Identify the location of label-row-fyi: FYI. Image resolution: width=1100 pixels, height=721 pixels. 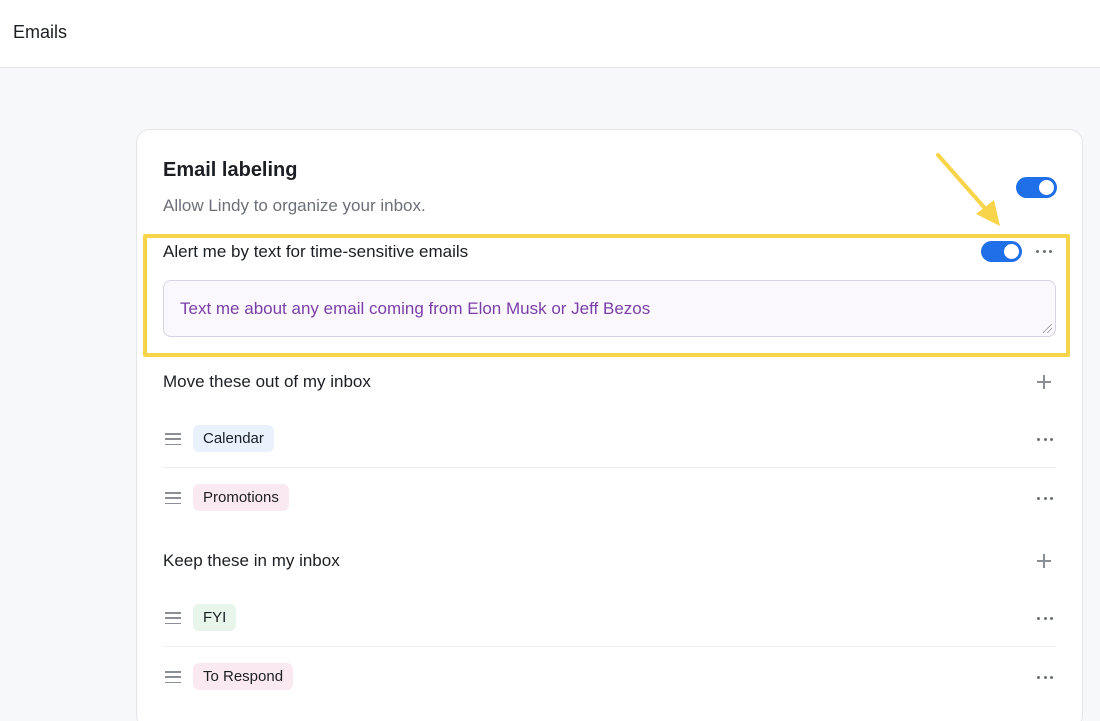
(609, 617).